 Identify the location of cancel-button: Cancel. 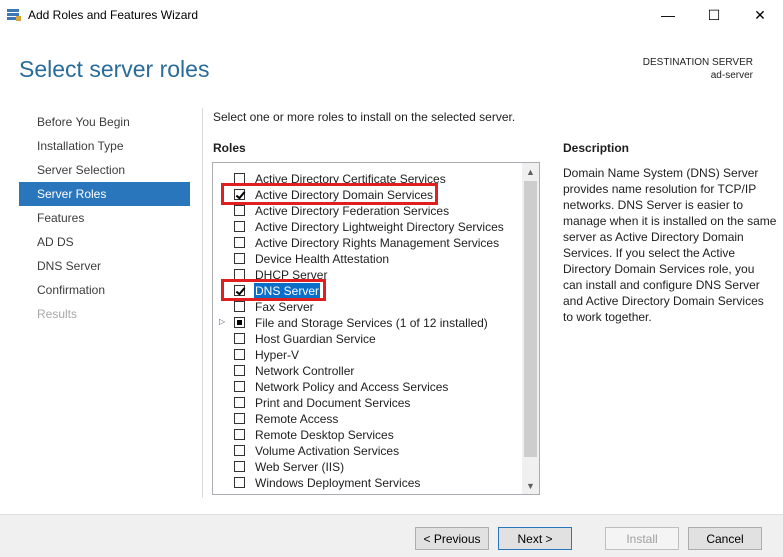
(725, 538).